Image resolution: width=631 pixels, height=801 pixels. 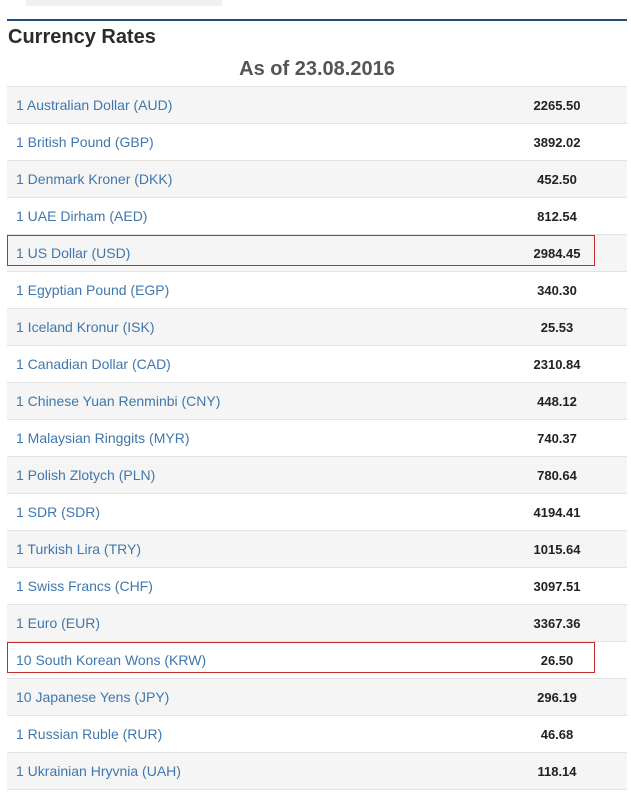 I want to click on rate-value: 2265.50, so click(x=557, y=105).